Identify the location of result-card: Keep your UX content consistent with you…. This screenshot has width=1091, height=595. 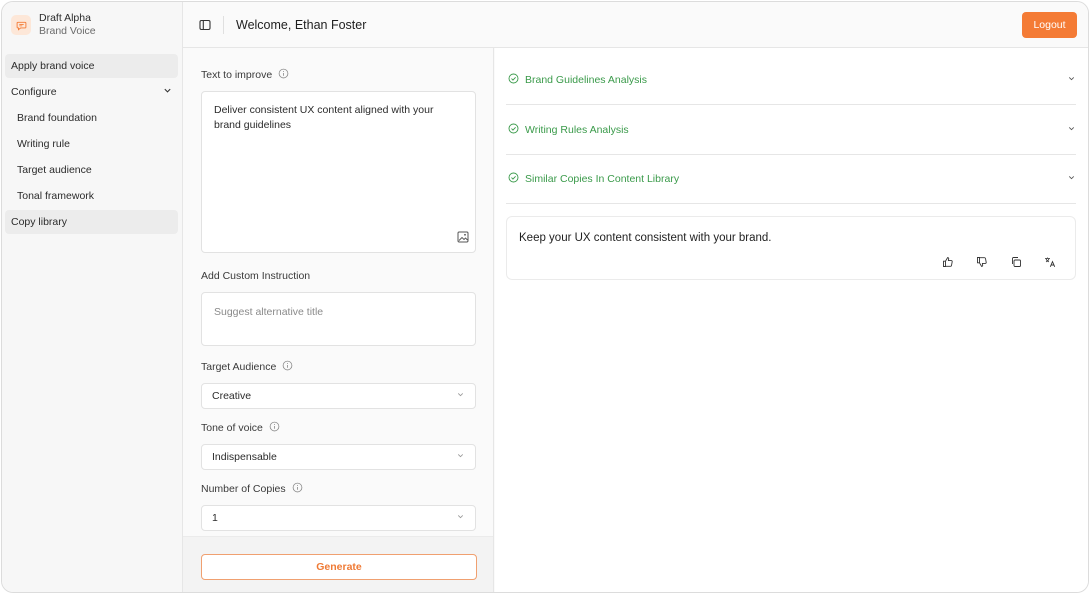
(791, 248).